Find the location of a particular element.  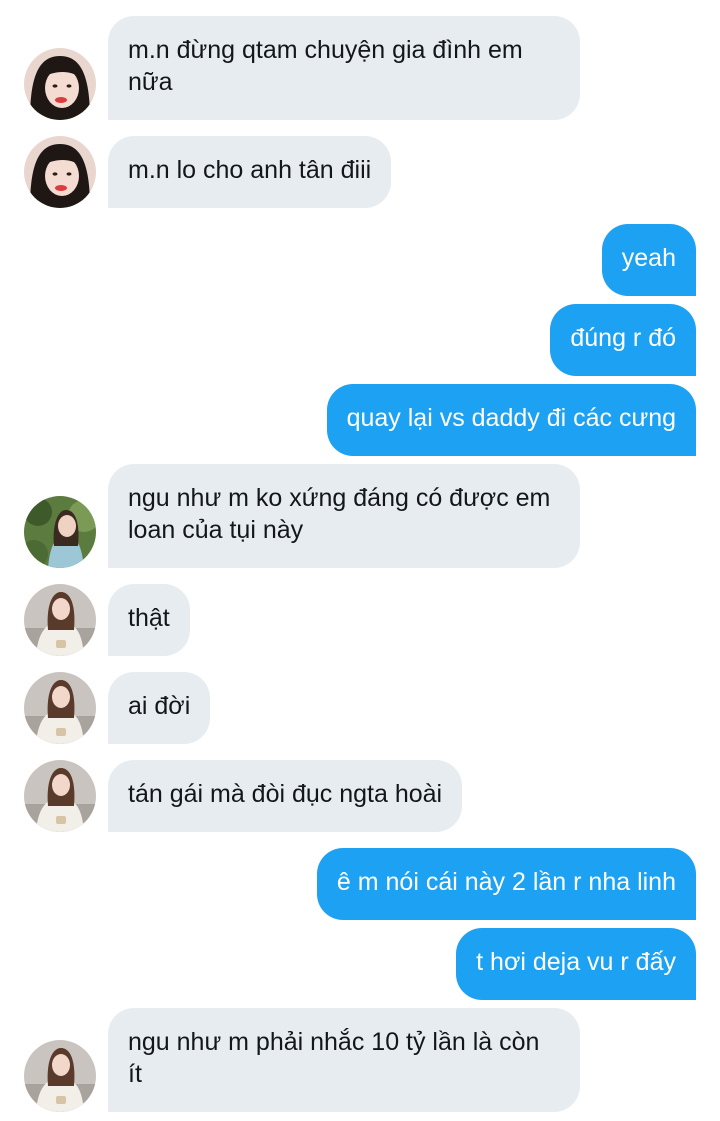

incoming-message: ai đời is located at coordinates (159, 708).